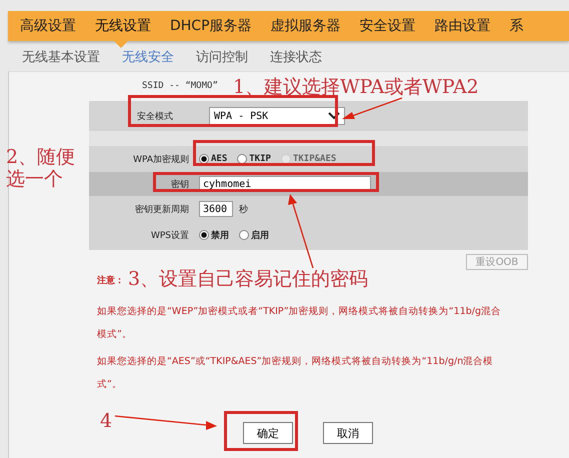 The image size is (569, 458). Describe the element at coordinates (148, 57) in the screenshot. I see `sub-tab: 无线安全` at that location.